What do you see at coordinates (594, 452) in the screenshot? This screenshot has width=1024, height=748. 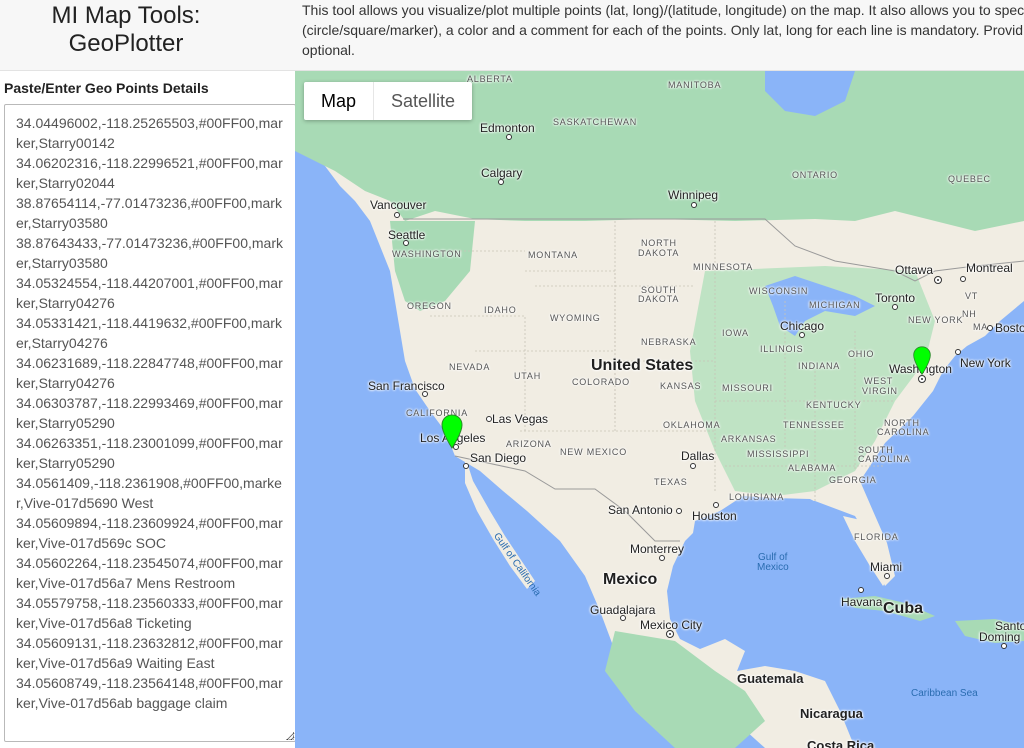 I see `label-new-mexico: NEW MEXICO` at bounding box center [594, 452].